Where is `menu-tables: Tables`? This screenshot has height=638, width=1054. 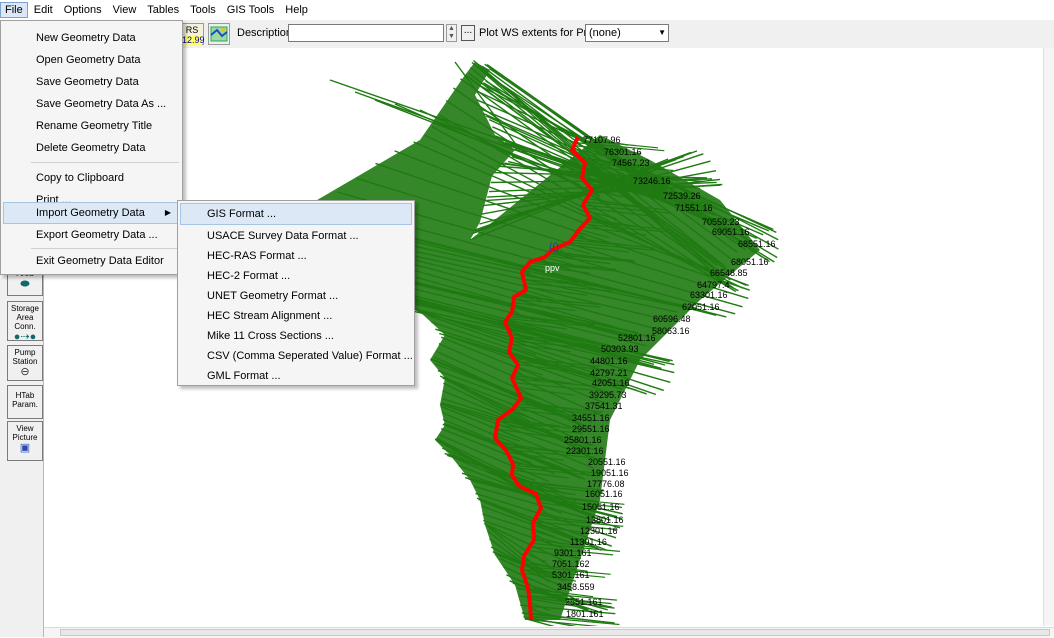
menu-tables: Tables is located at coordinates (163, 10).